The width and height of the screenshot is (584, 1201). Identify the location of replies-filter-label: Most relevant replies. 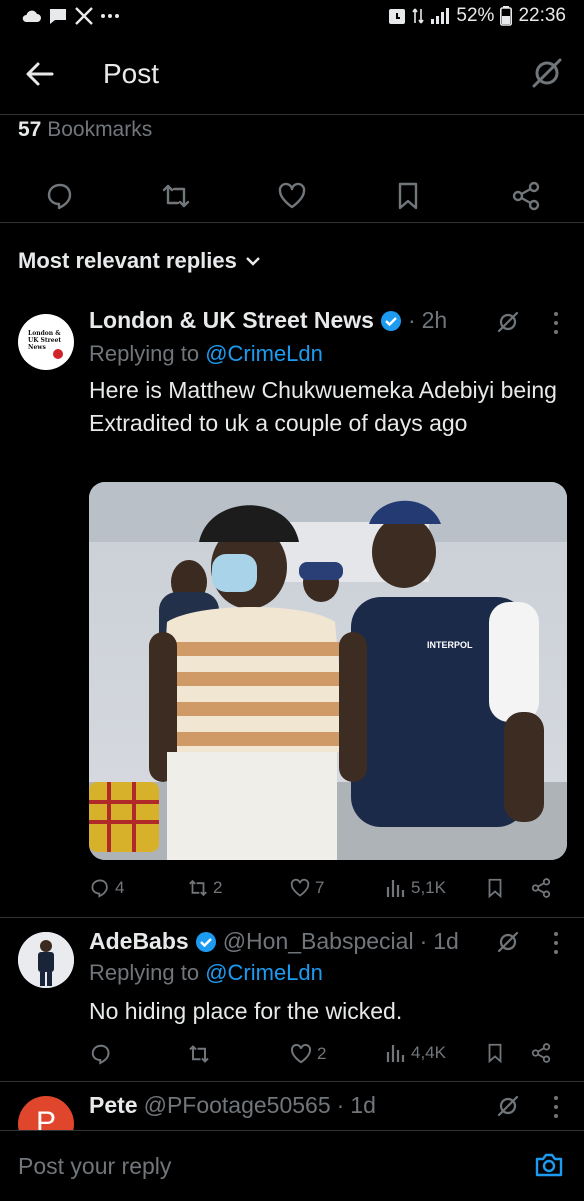
(127, 260).